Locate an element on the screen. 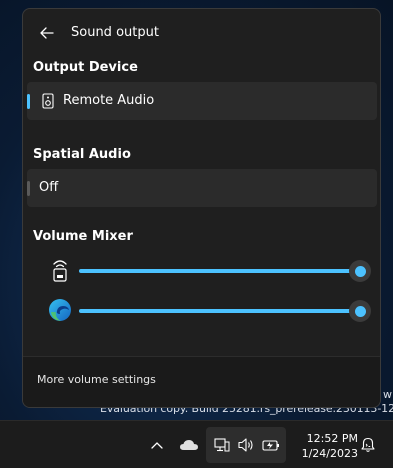  cloud-icon is located at coordinates (189, 445).